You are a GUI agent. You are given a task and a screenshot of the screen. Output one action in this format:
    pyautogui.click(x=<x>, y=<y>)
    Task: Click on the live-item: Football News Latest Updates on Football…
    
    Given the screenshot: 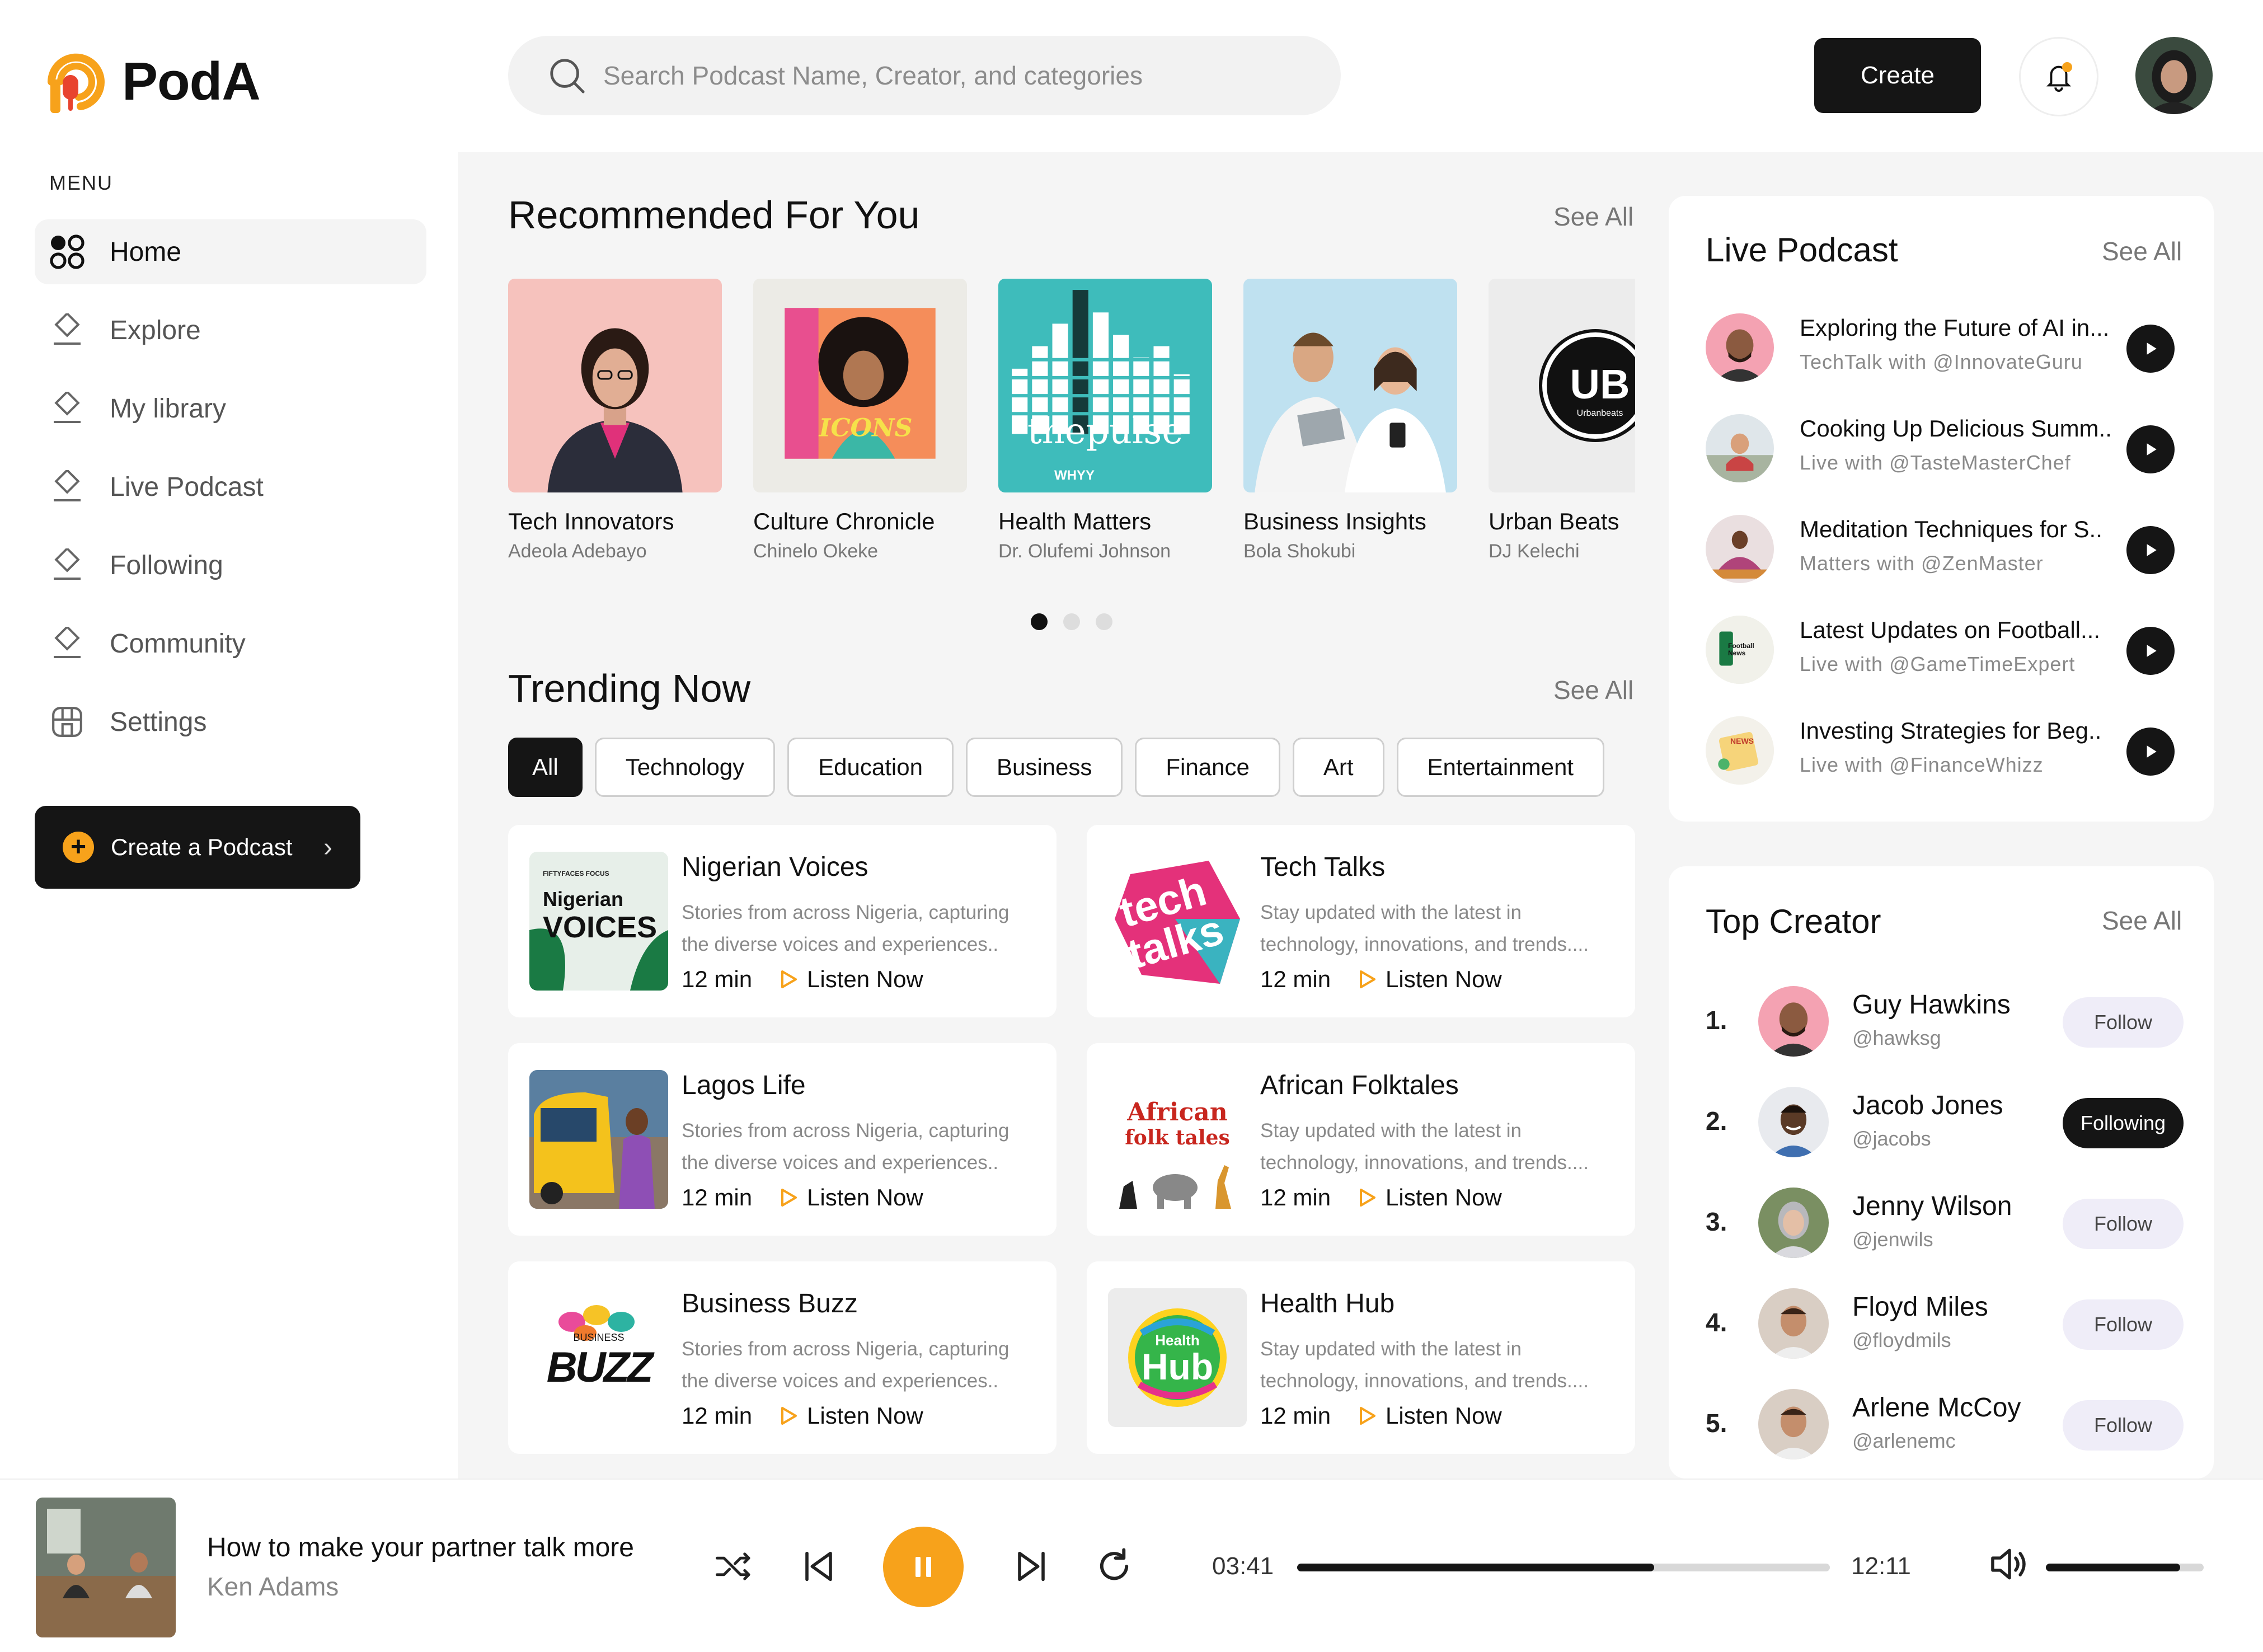 What is the action you would take?
    pyautogui.click(x=1943, y=649)
    